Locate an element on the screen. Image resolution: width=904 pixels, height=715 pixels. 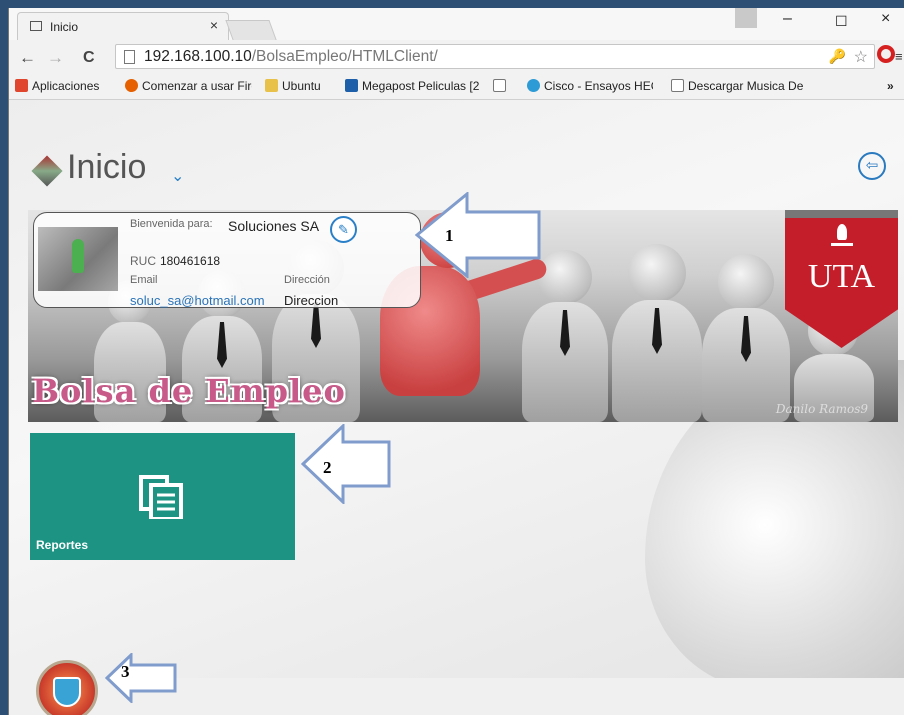
maximize-button: ☐ is located at coordinates (841, 21).